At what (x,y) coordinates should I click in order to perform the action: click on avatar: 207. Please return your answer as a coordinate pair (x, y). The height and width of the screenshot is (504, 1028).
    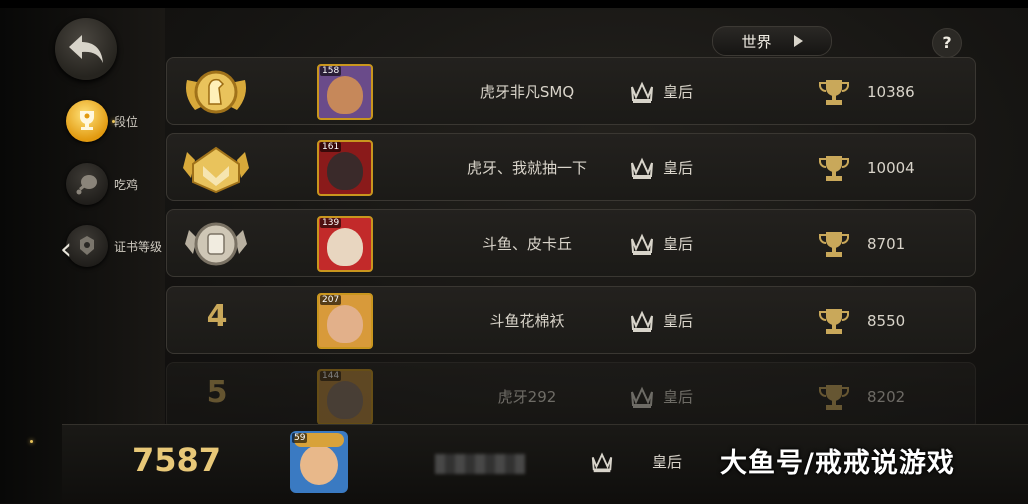
    Looking at the image, I should click on (345, 321).